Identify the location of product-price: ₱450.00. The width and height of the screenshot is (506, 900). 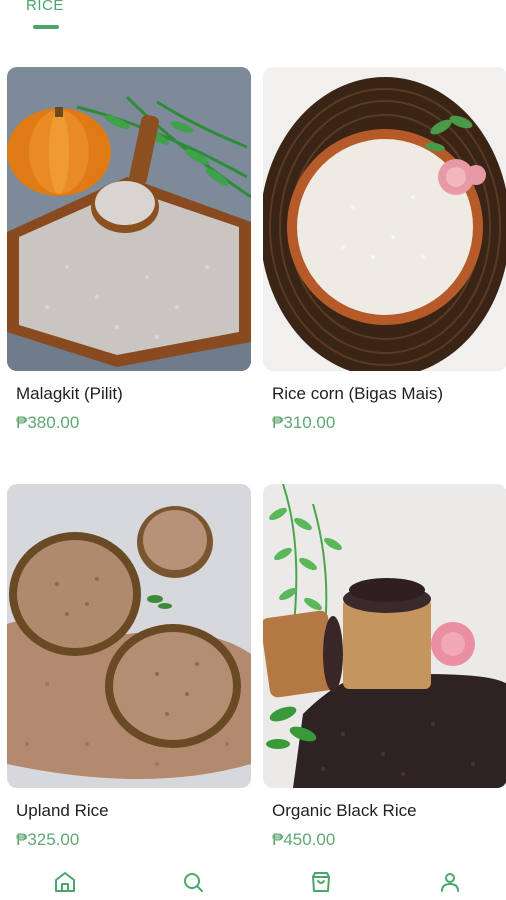
(304, 839).